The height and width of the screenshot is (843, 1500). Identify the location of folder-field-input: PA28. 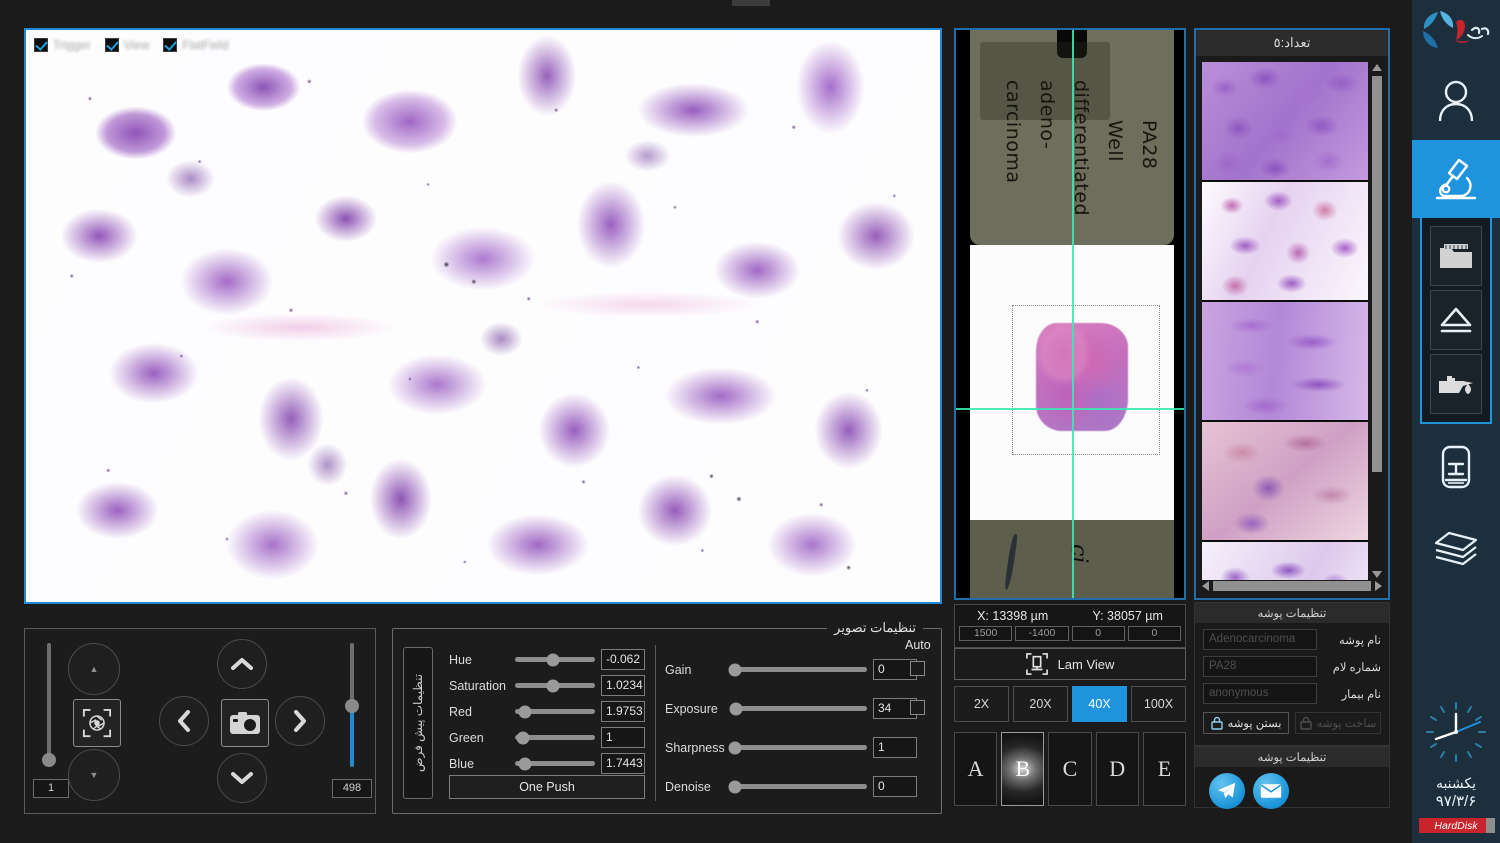
(1260, 666).